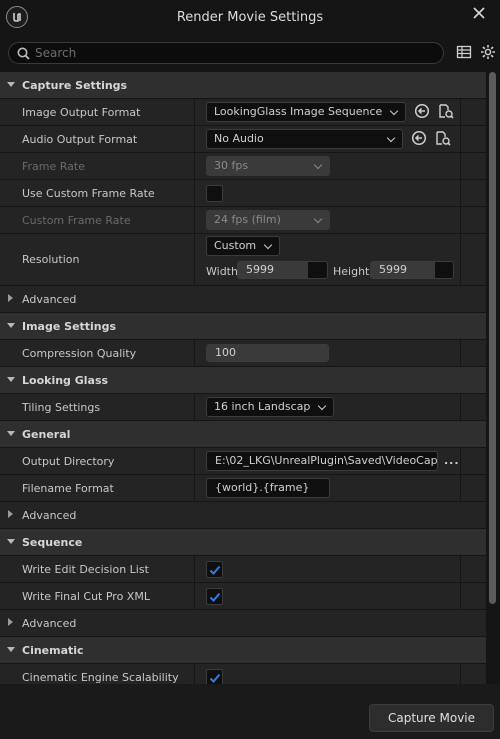 This screenshot has height=739, width=500. Describe the element at coordinates (243, 596) in the screenshot. I see `write-fcp-xml-row: Write Final Cut Pro XML` at that location.